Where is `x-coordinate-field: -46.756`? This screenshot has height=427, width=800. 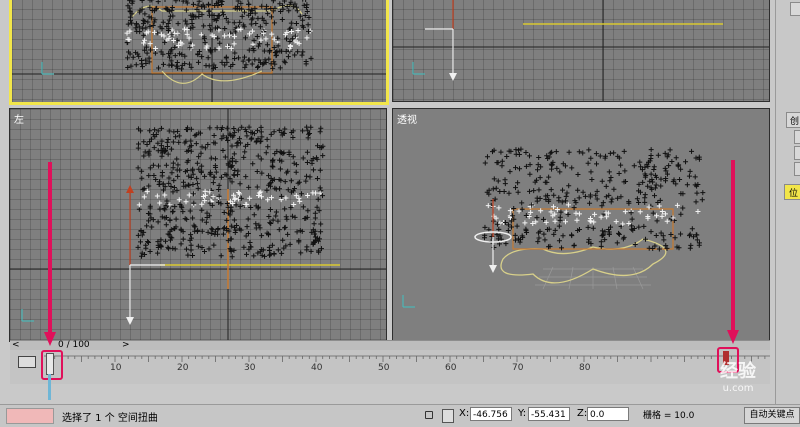 x-coordinate-field: -46.756 is located at coordinates (491, 414).